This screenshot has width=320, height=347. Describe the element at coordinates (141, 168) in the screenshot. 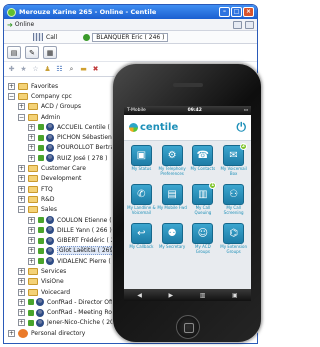

I see `feature-tile-label: My Status` at that location.